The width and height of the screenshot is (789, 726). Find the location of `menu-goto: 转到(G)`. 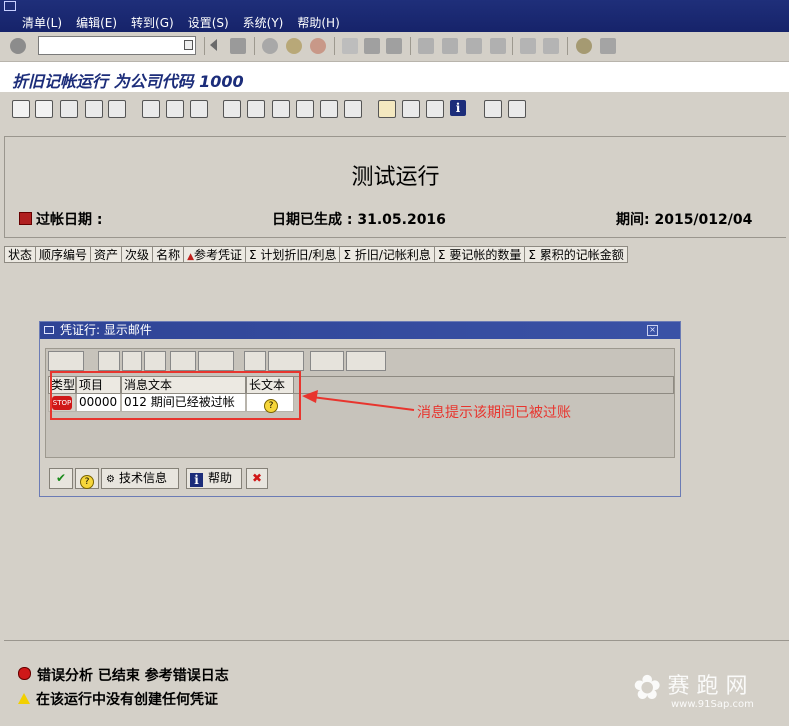

menu-goto: 转到(G) is located at coordinates (152, 22).